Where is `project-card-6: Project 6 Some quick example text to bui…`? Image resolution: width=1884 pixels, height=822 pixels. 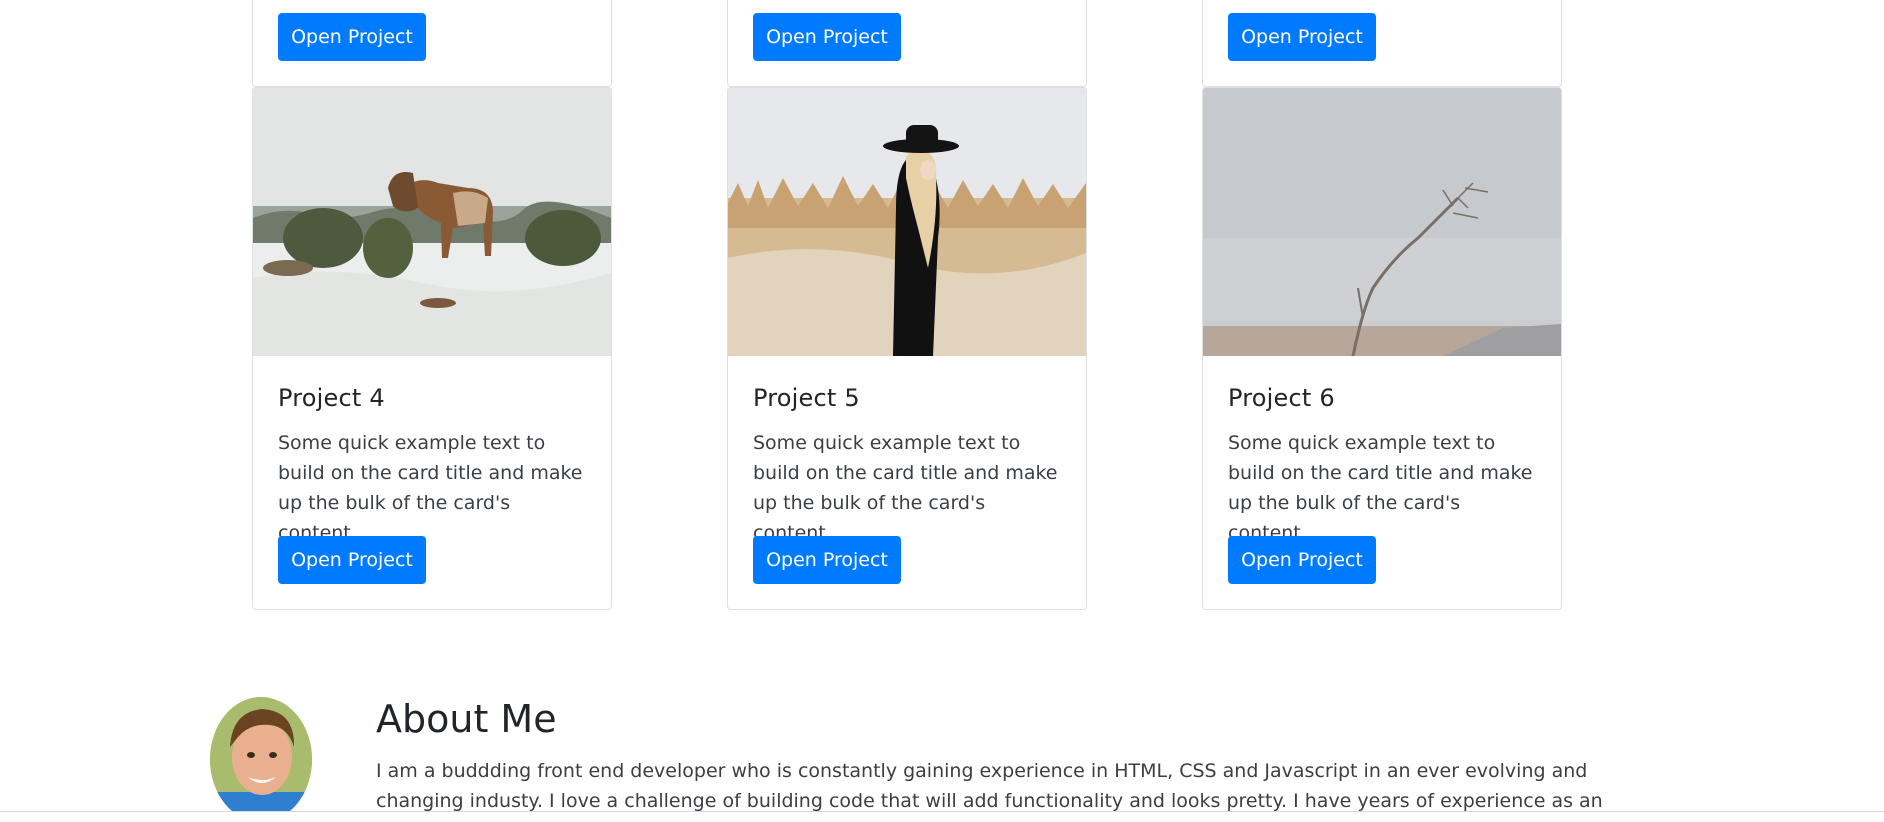 project-card-6: Project 6 Some quick example text to bui… is located at coordinates (1382, 348).